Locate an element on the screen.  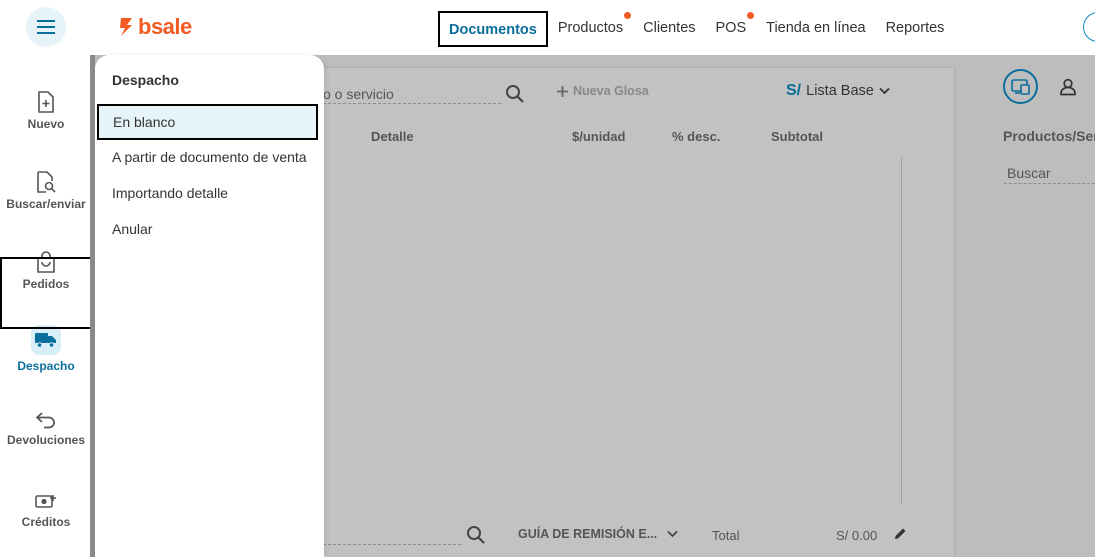
menu-item-label: A partir de documento de venta is located at coordinates (209, 157).